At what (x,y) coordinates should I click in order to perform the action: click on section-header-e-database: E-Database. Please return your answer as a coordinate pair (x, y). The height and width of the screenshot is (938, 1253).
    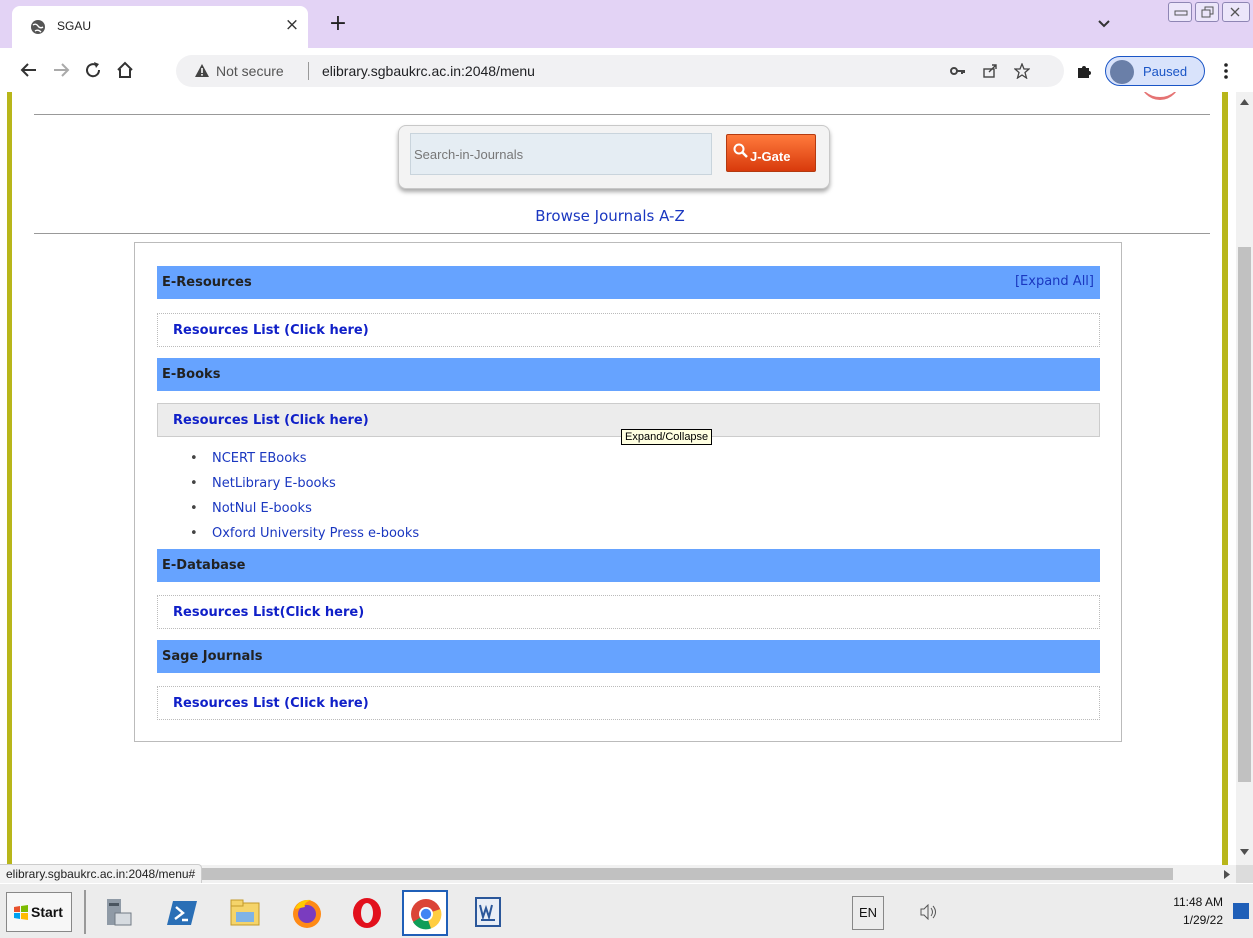
    Looking at the image, I should click on (628, 565).